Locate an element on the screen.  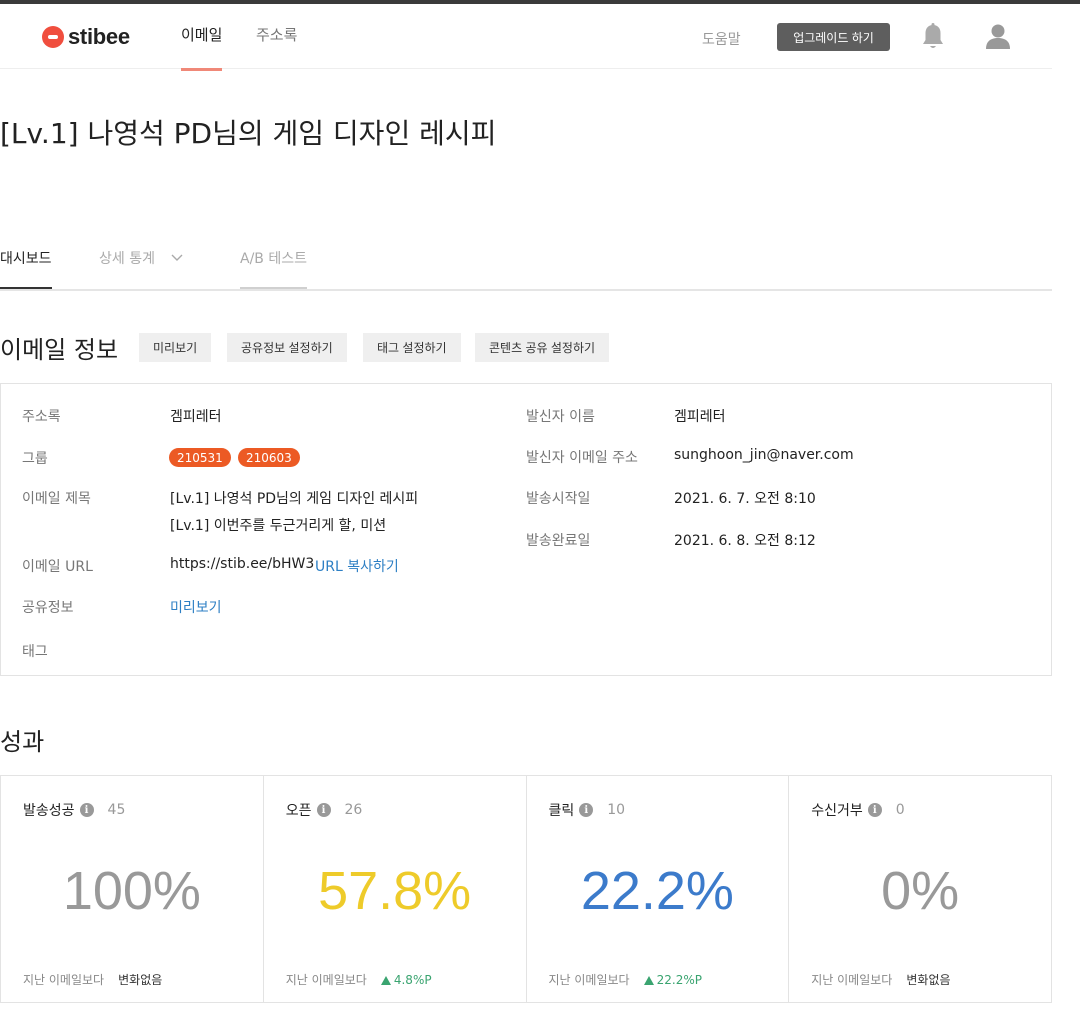
tab-dashboard: 대시보드 is located at coordinates (26, 268).